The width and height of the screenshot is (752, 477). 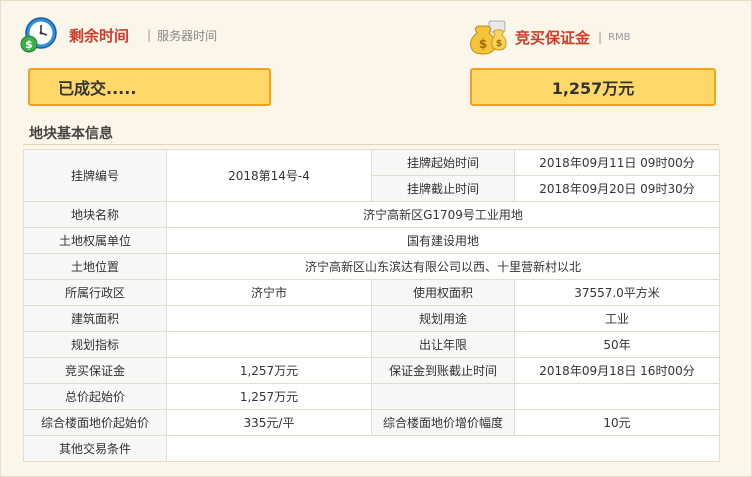 I want to click on deposit-value: 1,257万元, so click(x=269, y=370).